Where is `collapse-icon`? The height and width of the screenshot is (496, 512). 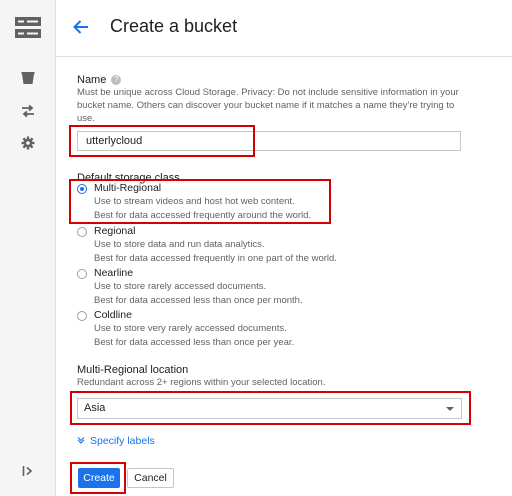
collapse-icon is located at coordinates (27, 471).